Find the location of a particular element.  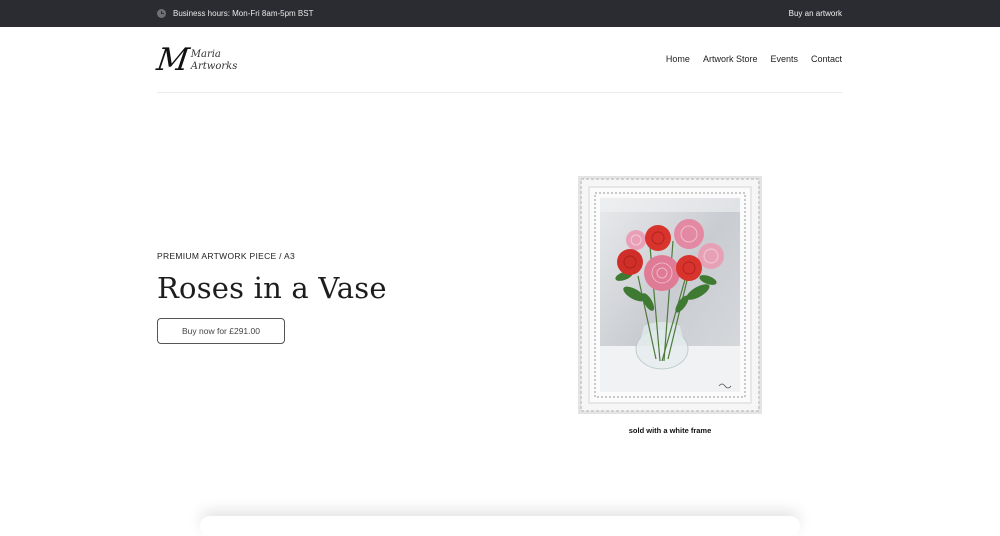

buy-now-button: Buy now for £291.00 is located at coordinates (221, 331).